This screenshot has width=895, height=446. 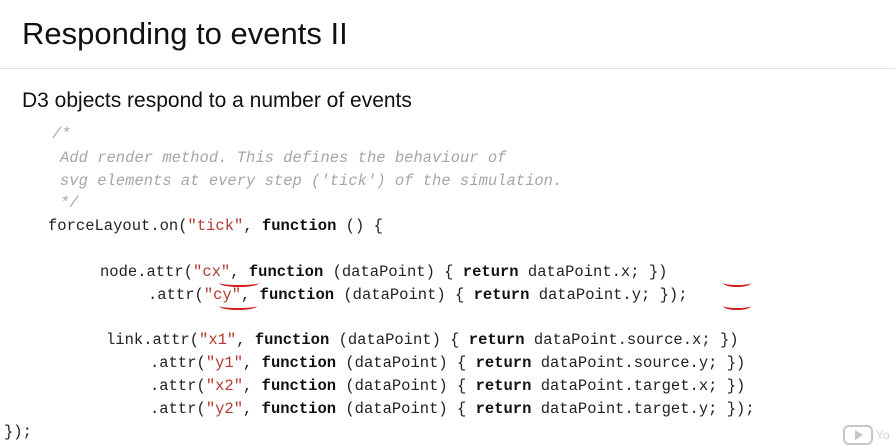 What do you see at coordinates (153, 340) in the screenshot?
I see `code-token: link.attr(` at bounding box center [153, 340].